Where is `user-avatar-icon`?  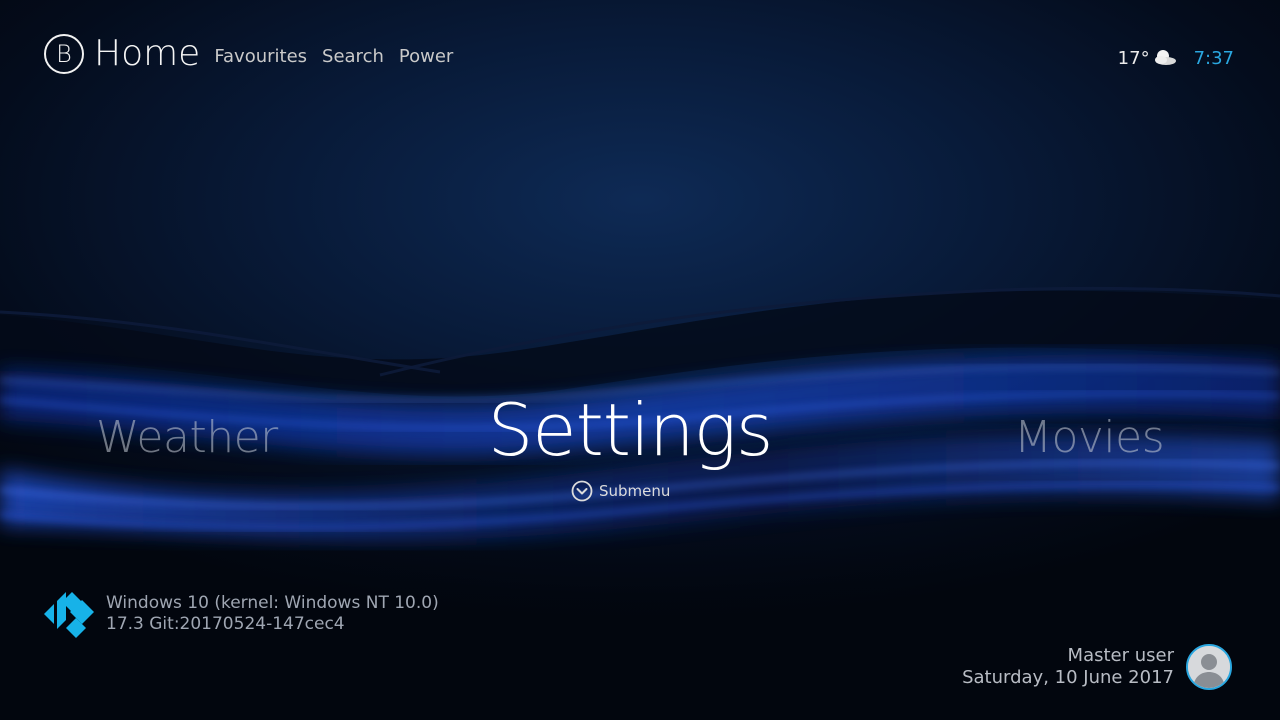
user-avatar-icon is located at coordinates (1209, 667).